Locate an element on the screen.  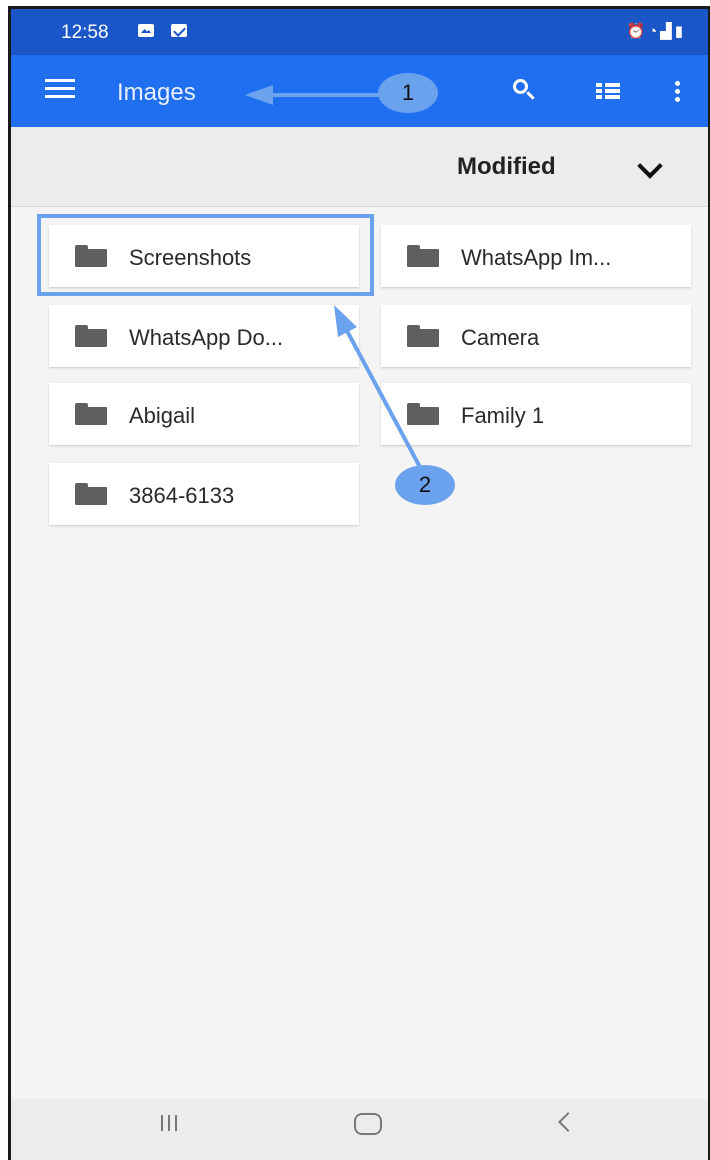
wifi-icon: ◔ is located at coordinates (654, 31).